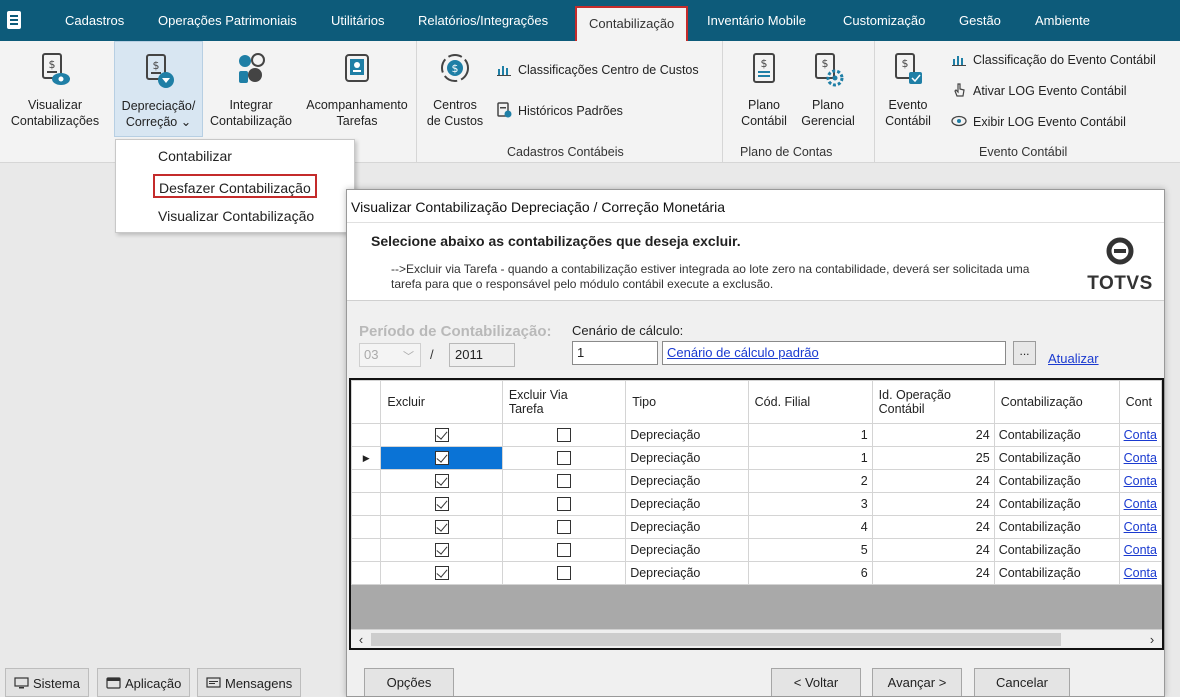 The height and width of the screenshot is (697, 1180). What do you see at coordinates (1152, 639) in the screenshot?
I see `scroll-right-icon: ›` at bounding box center [1152, 639].